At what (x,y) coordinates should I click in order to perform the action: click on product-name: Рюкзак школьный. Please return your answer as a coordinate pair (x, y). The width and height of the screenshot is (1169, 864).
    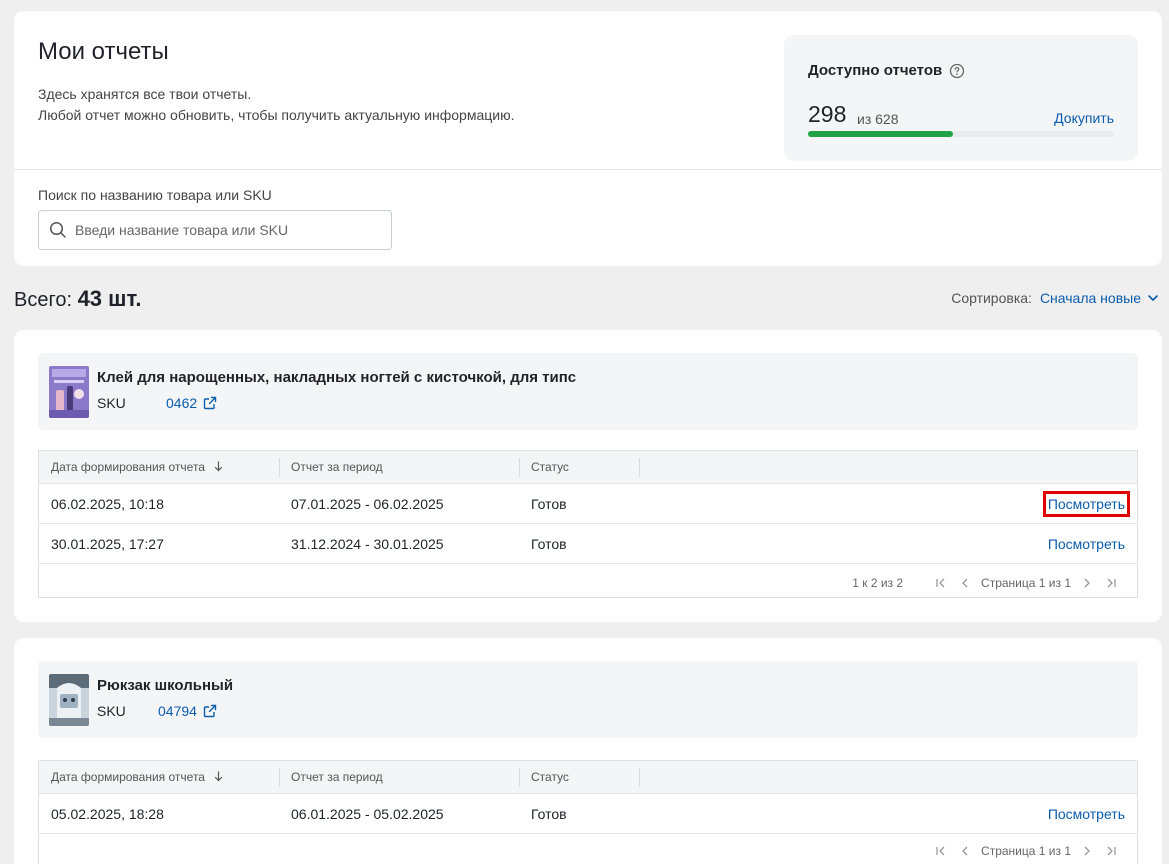
    Looking at the image, I should click on (165, 685).